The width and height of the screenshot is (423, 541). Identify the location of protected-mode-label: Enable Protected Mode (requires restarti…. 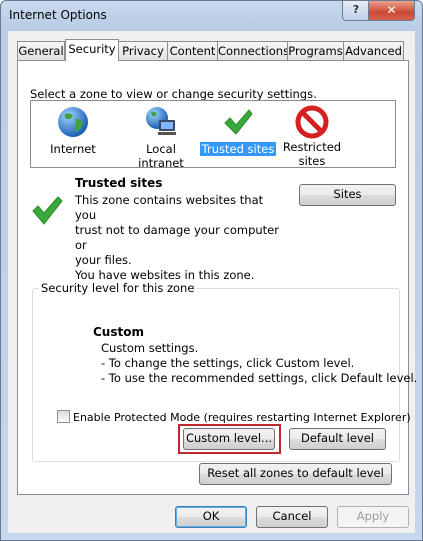
(242, 417).